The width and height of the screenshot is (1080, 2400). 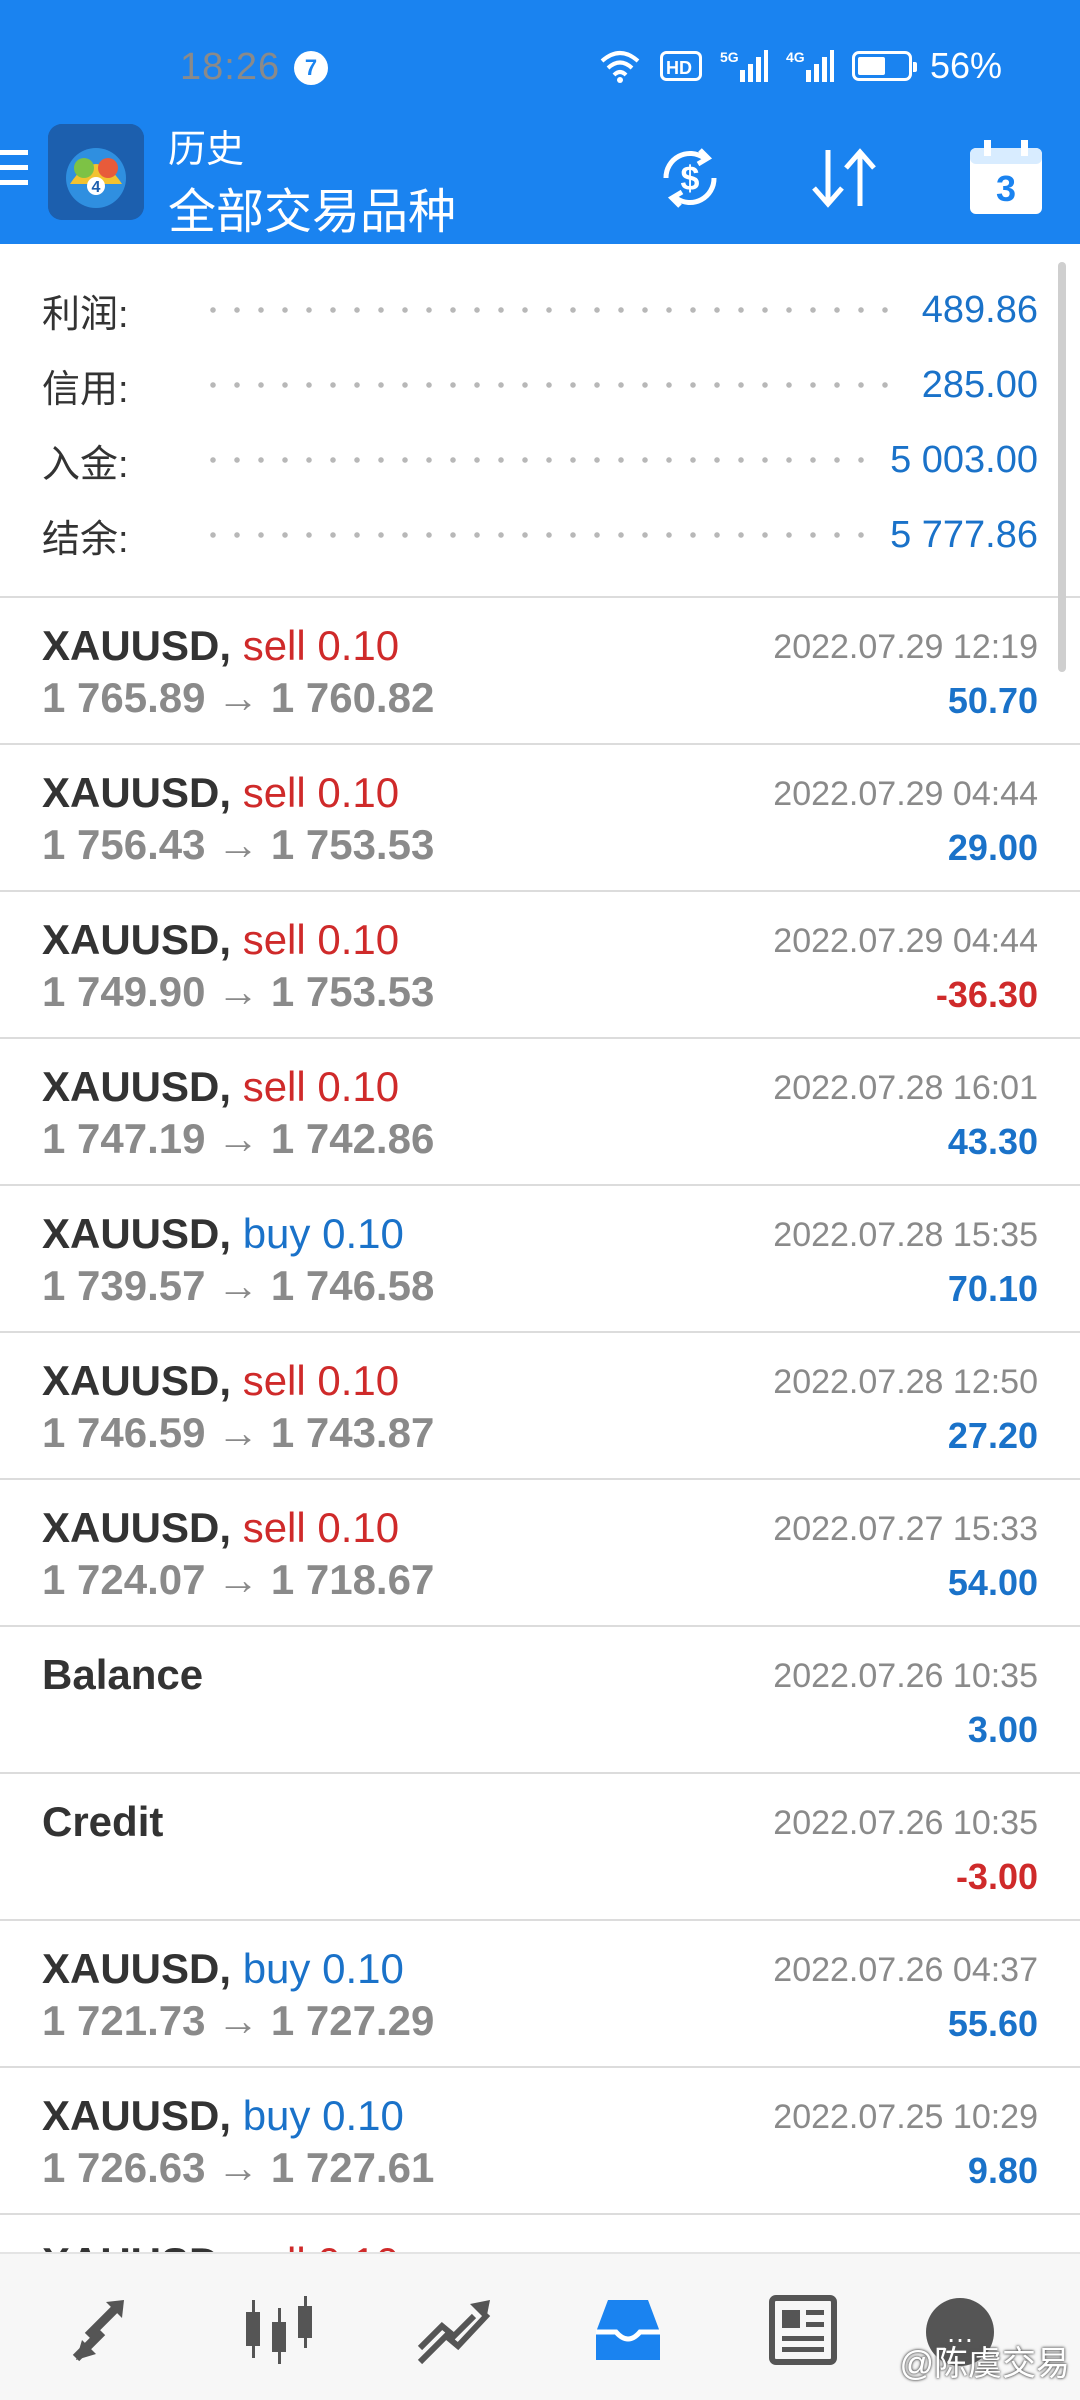 I want to click on trade-time: 2022.07.27 15:33, so click(x=905, y=1529).